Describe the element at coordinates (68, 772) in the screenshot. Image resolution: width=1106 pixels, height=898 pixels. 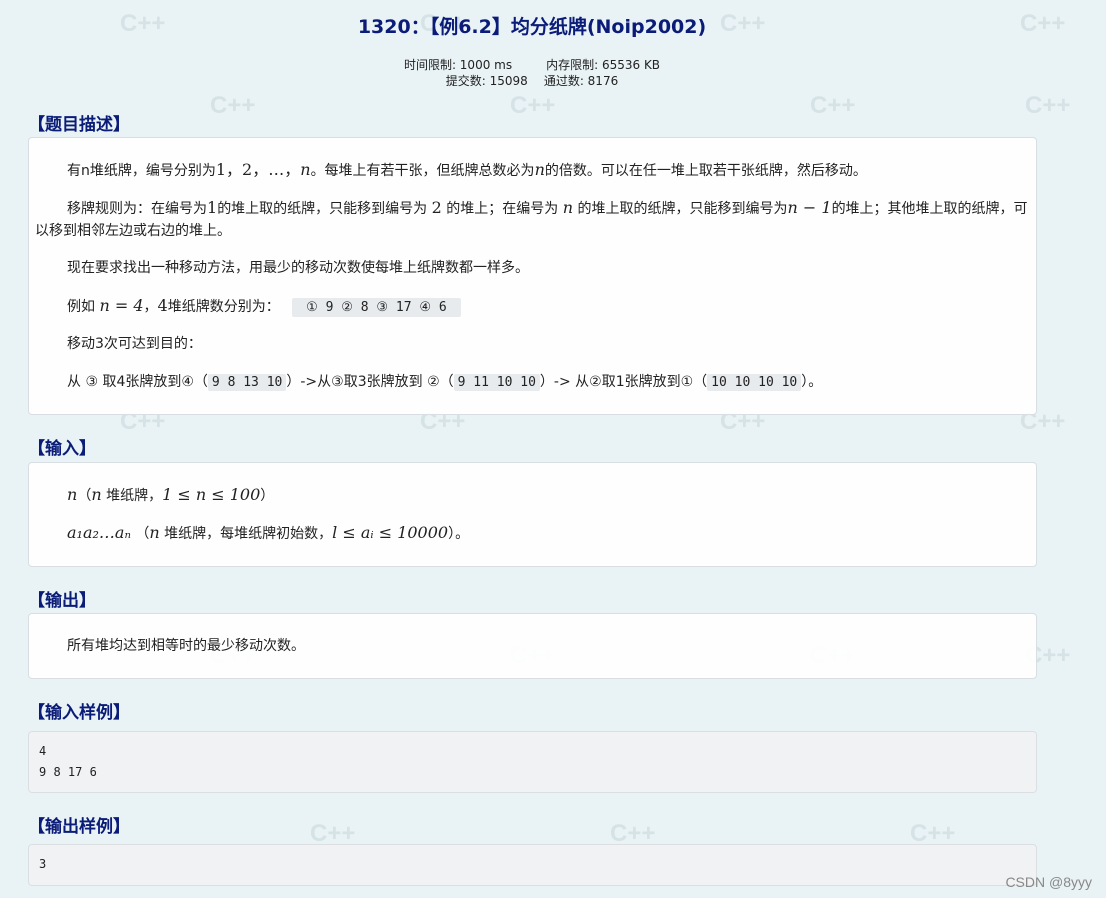
I see `sample-input-line-2: 9 8 17 6` at that location.